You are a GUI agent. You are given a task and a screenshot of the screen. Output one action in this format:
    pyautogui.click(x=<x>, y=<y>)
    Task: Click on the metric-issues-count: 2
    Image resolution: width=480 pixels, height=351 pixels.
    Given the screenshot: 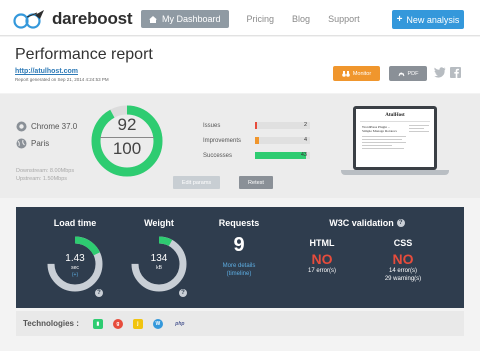 What is the action you would take?
    pyautogui.click(x=305, y=125)
    